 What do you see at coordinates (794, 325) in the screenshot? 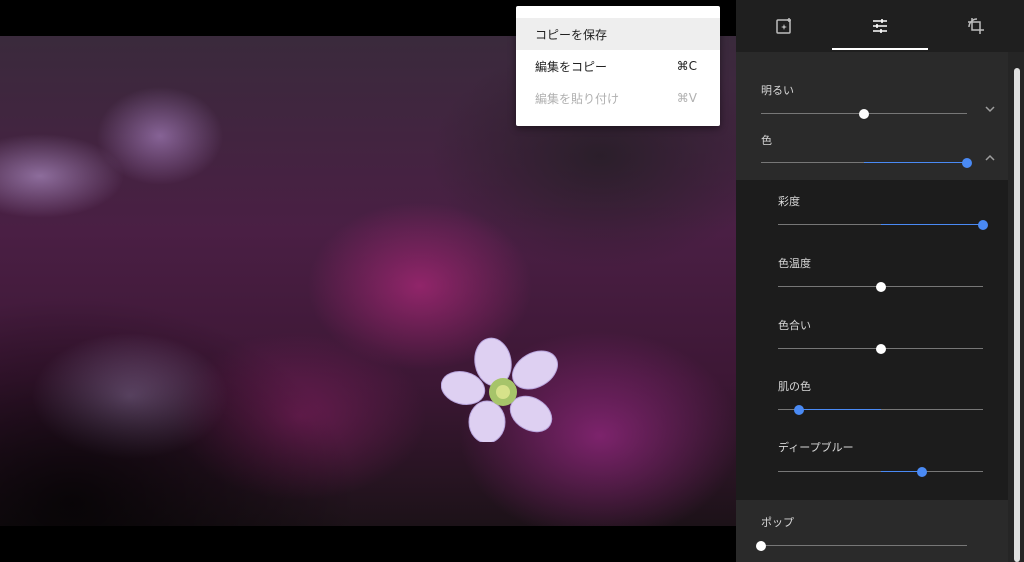
I see `tint-label: 色合い` at bounding box center [794, 325].